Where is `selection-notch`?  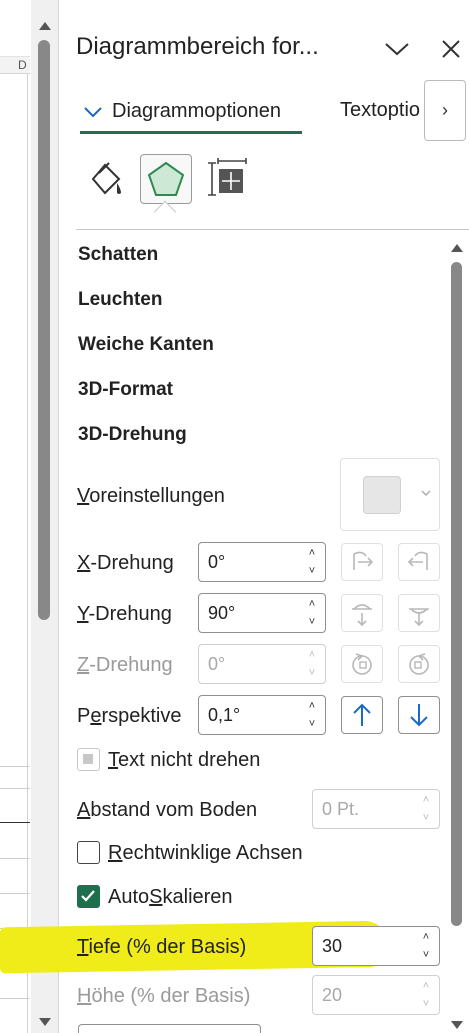 selection-notch is located at coordinates (165, 212).